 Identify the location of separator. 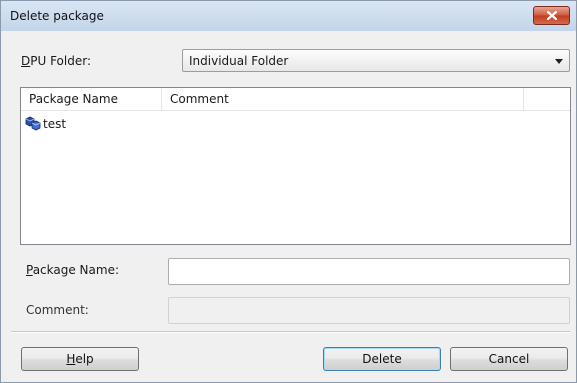
(290, 332).